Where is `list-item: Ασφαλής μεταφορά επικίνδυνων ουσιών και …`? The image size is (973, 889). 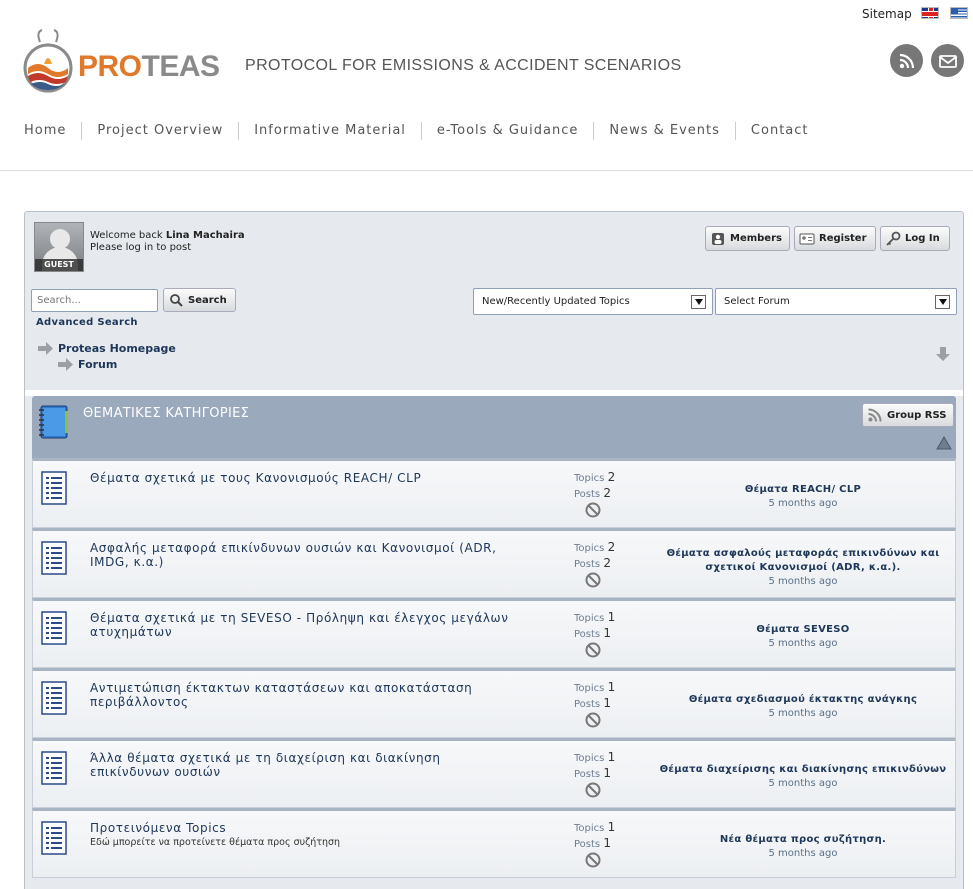
list-item: Ασφαλής μεταφορά επικίνδυνων ουσιών και … is located at coordinates (494, 563).